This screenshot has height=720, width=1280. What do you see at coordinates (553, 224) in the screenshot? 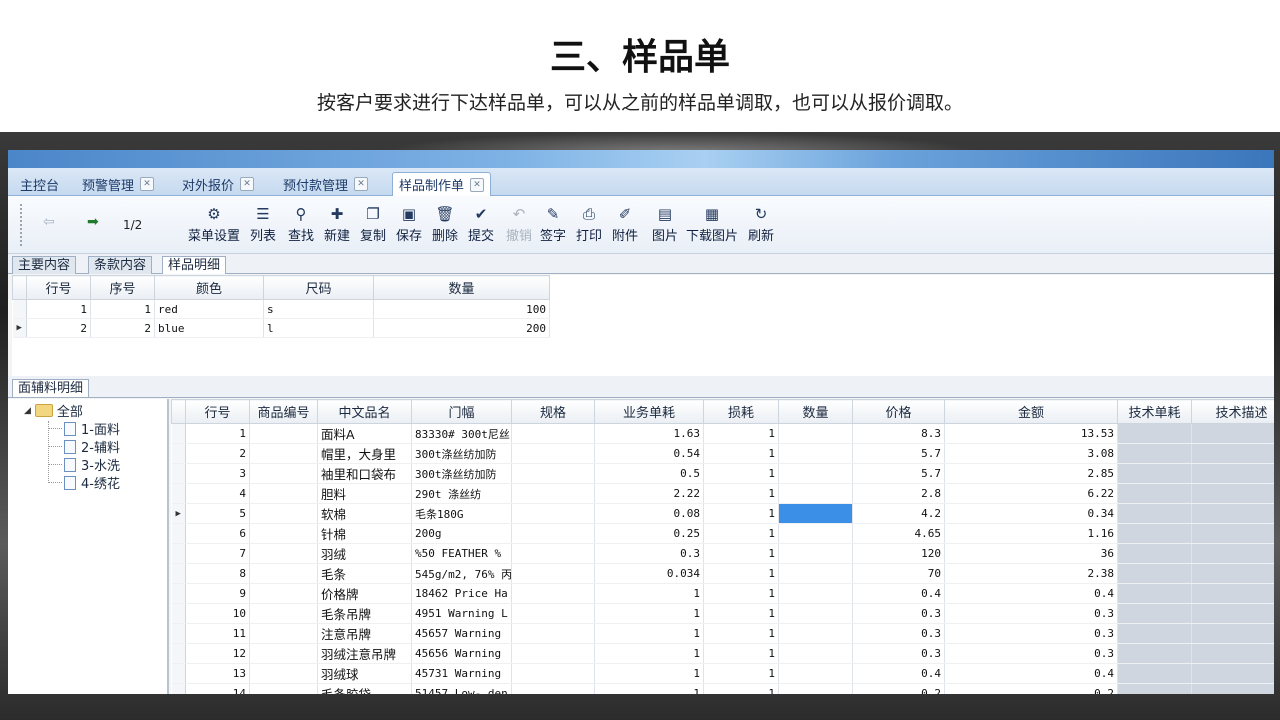
I see `toolbar-button-sign: ✎ 签字` at bounding box center [553, 224].